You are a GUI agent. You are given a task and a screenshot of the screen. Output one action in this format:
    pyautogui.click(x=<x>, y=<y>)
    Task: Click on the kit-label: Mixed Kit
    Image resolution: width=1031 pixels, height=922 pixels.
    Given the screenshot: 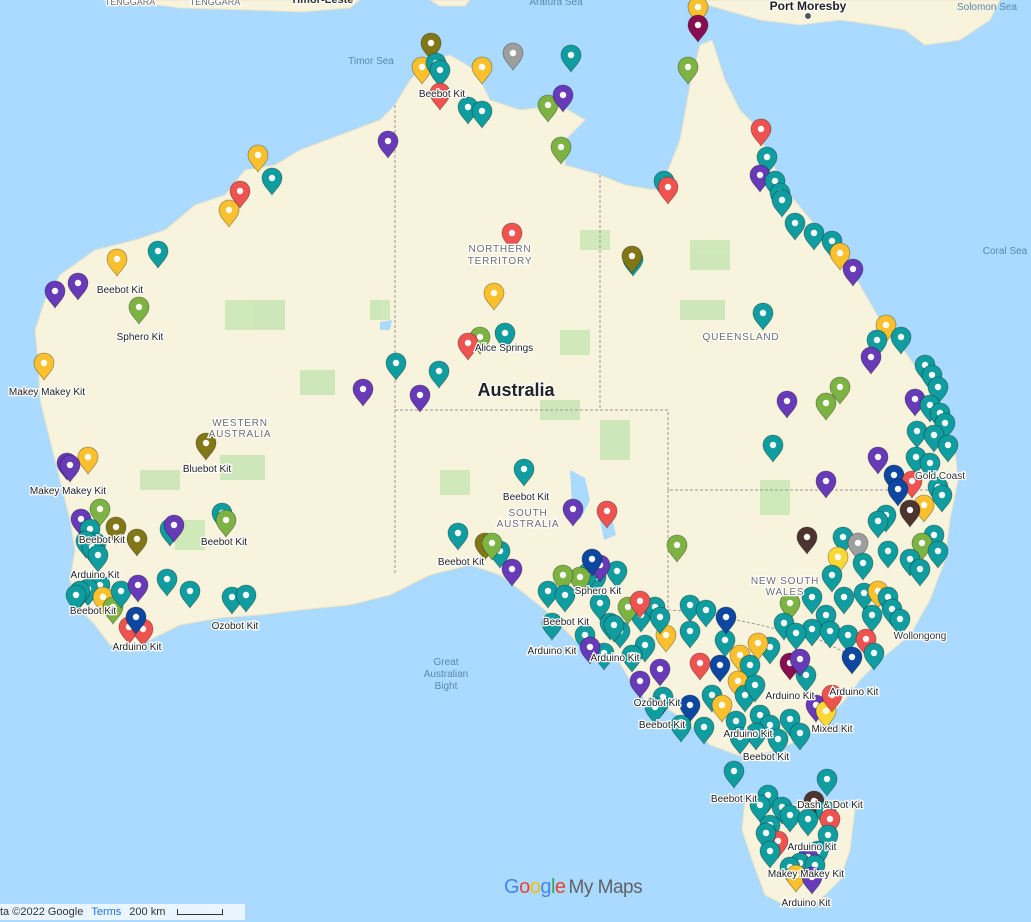 What is the action you would take?
    pyautogui.click(x=831, y=729)
    